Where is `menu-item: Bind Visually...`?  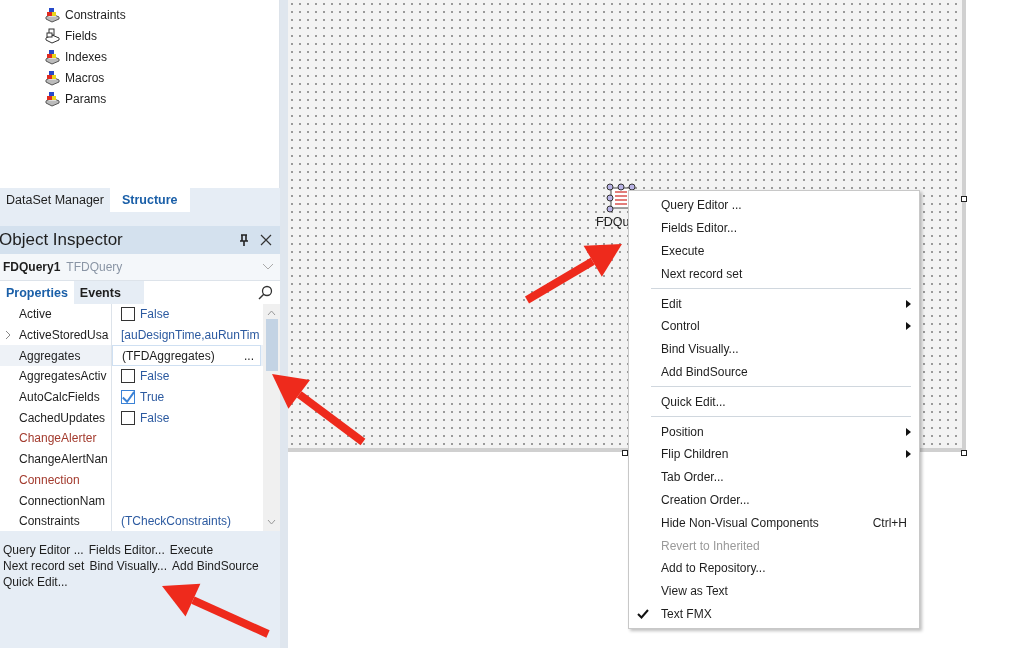 menu-item: Bind Visually... is located at coordinates (774, 349).